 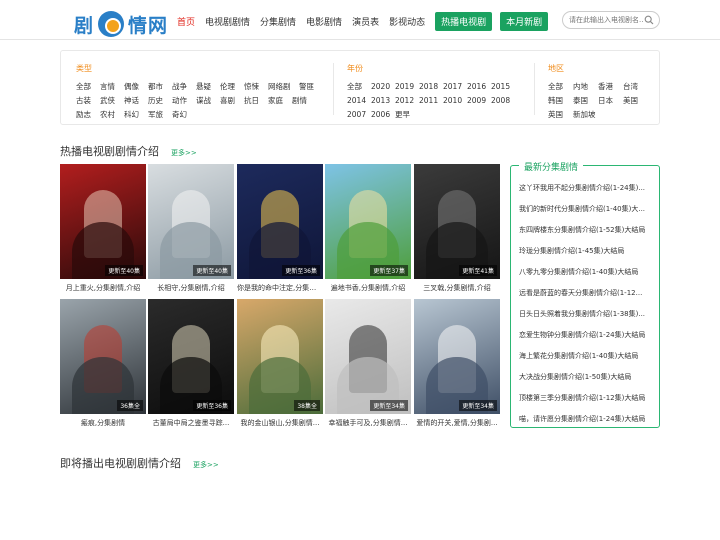 I want to click on genre-filter-item: 剧情, so click(x=304, y=101).